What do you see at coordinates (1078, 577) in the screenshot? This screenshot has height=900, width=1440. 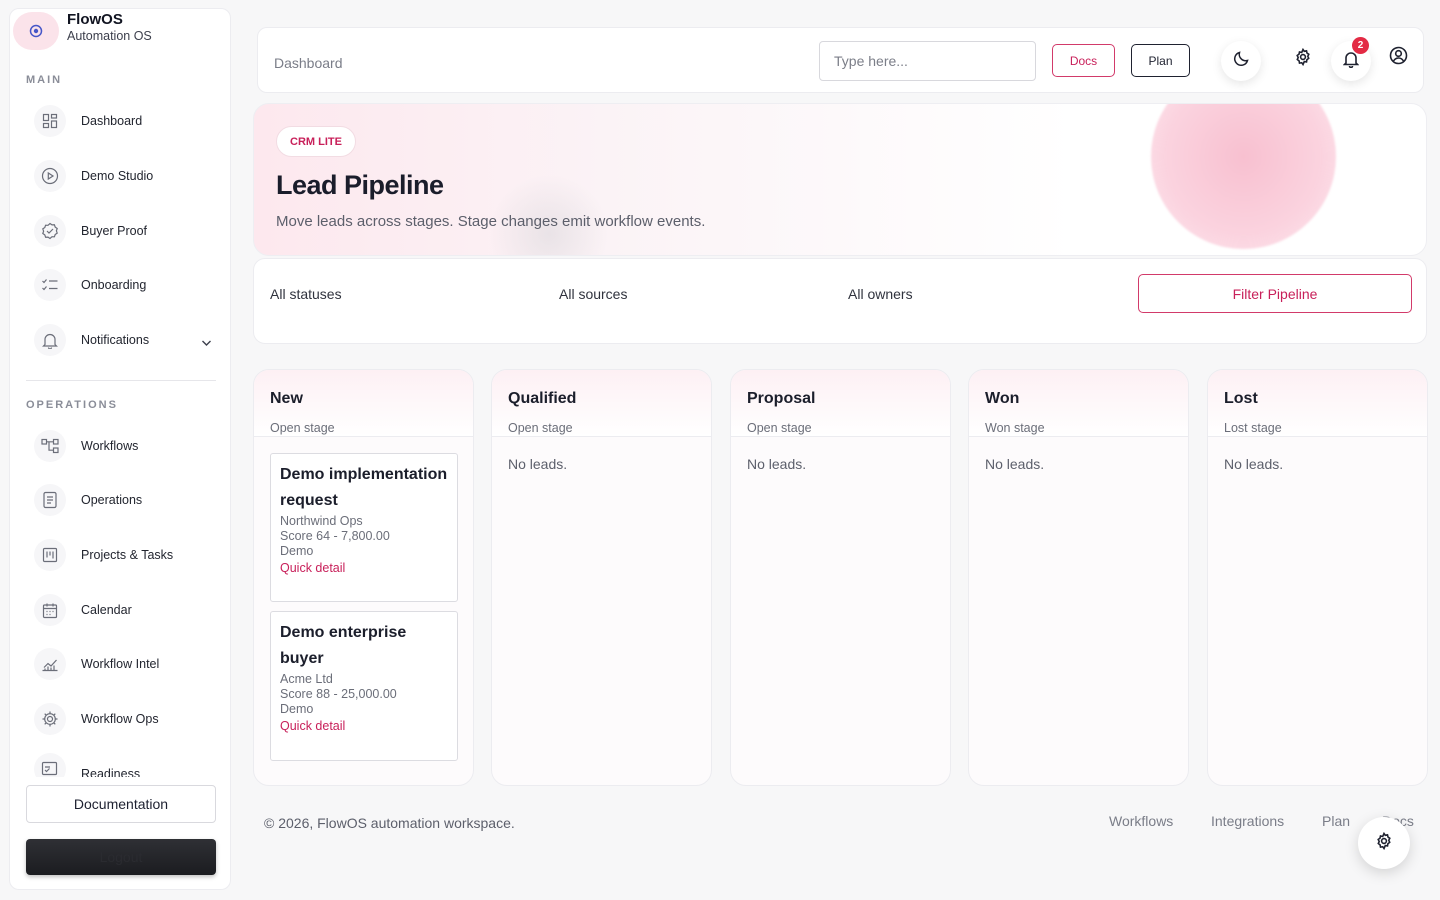 I see `pipeline-column-won: Won Won stage No leads.` at bounding box center [1078, 577].